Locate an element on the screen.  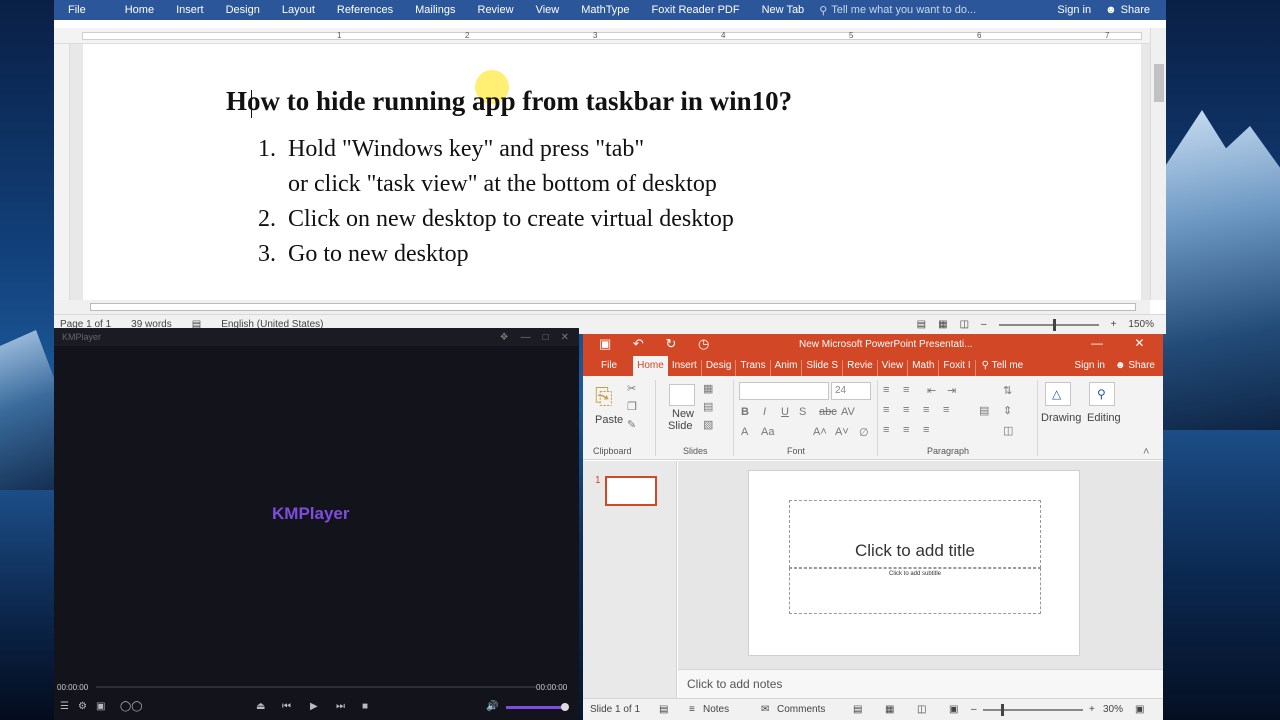
justify-low-icon: ≡ is located at coordinates (886, 430).